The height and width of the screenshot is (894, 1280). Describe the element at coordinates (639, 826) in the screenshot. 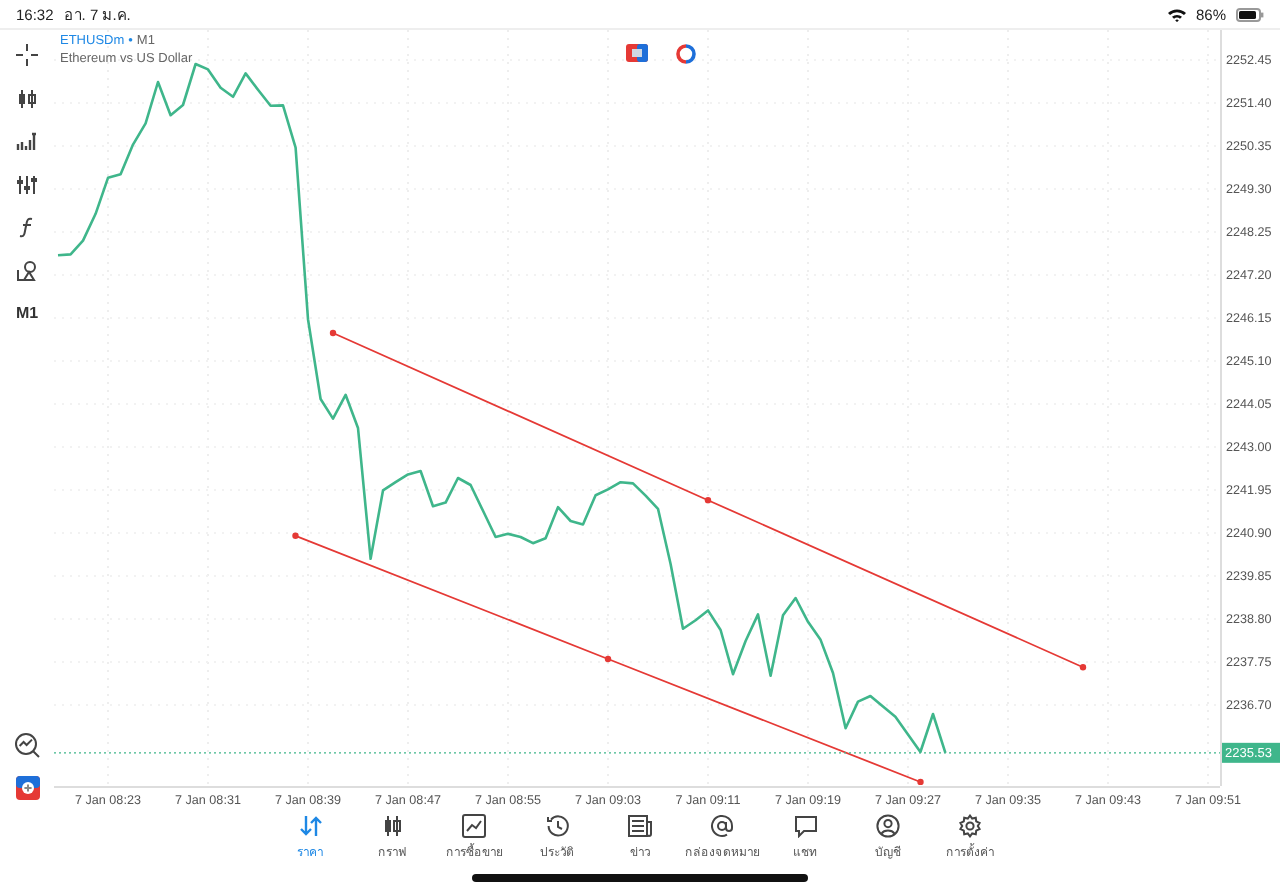

I see `newspaper-icon` at that location.